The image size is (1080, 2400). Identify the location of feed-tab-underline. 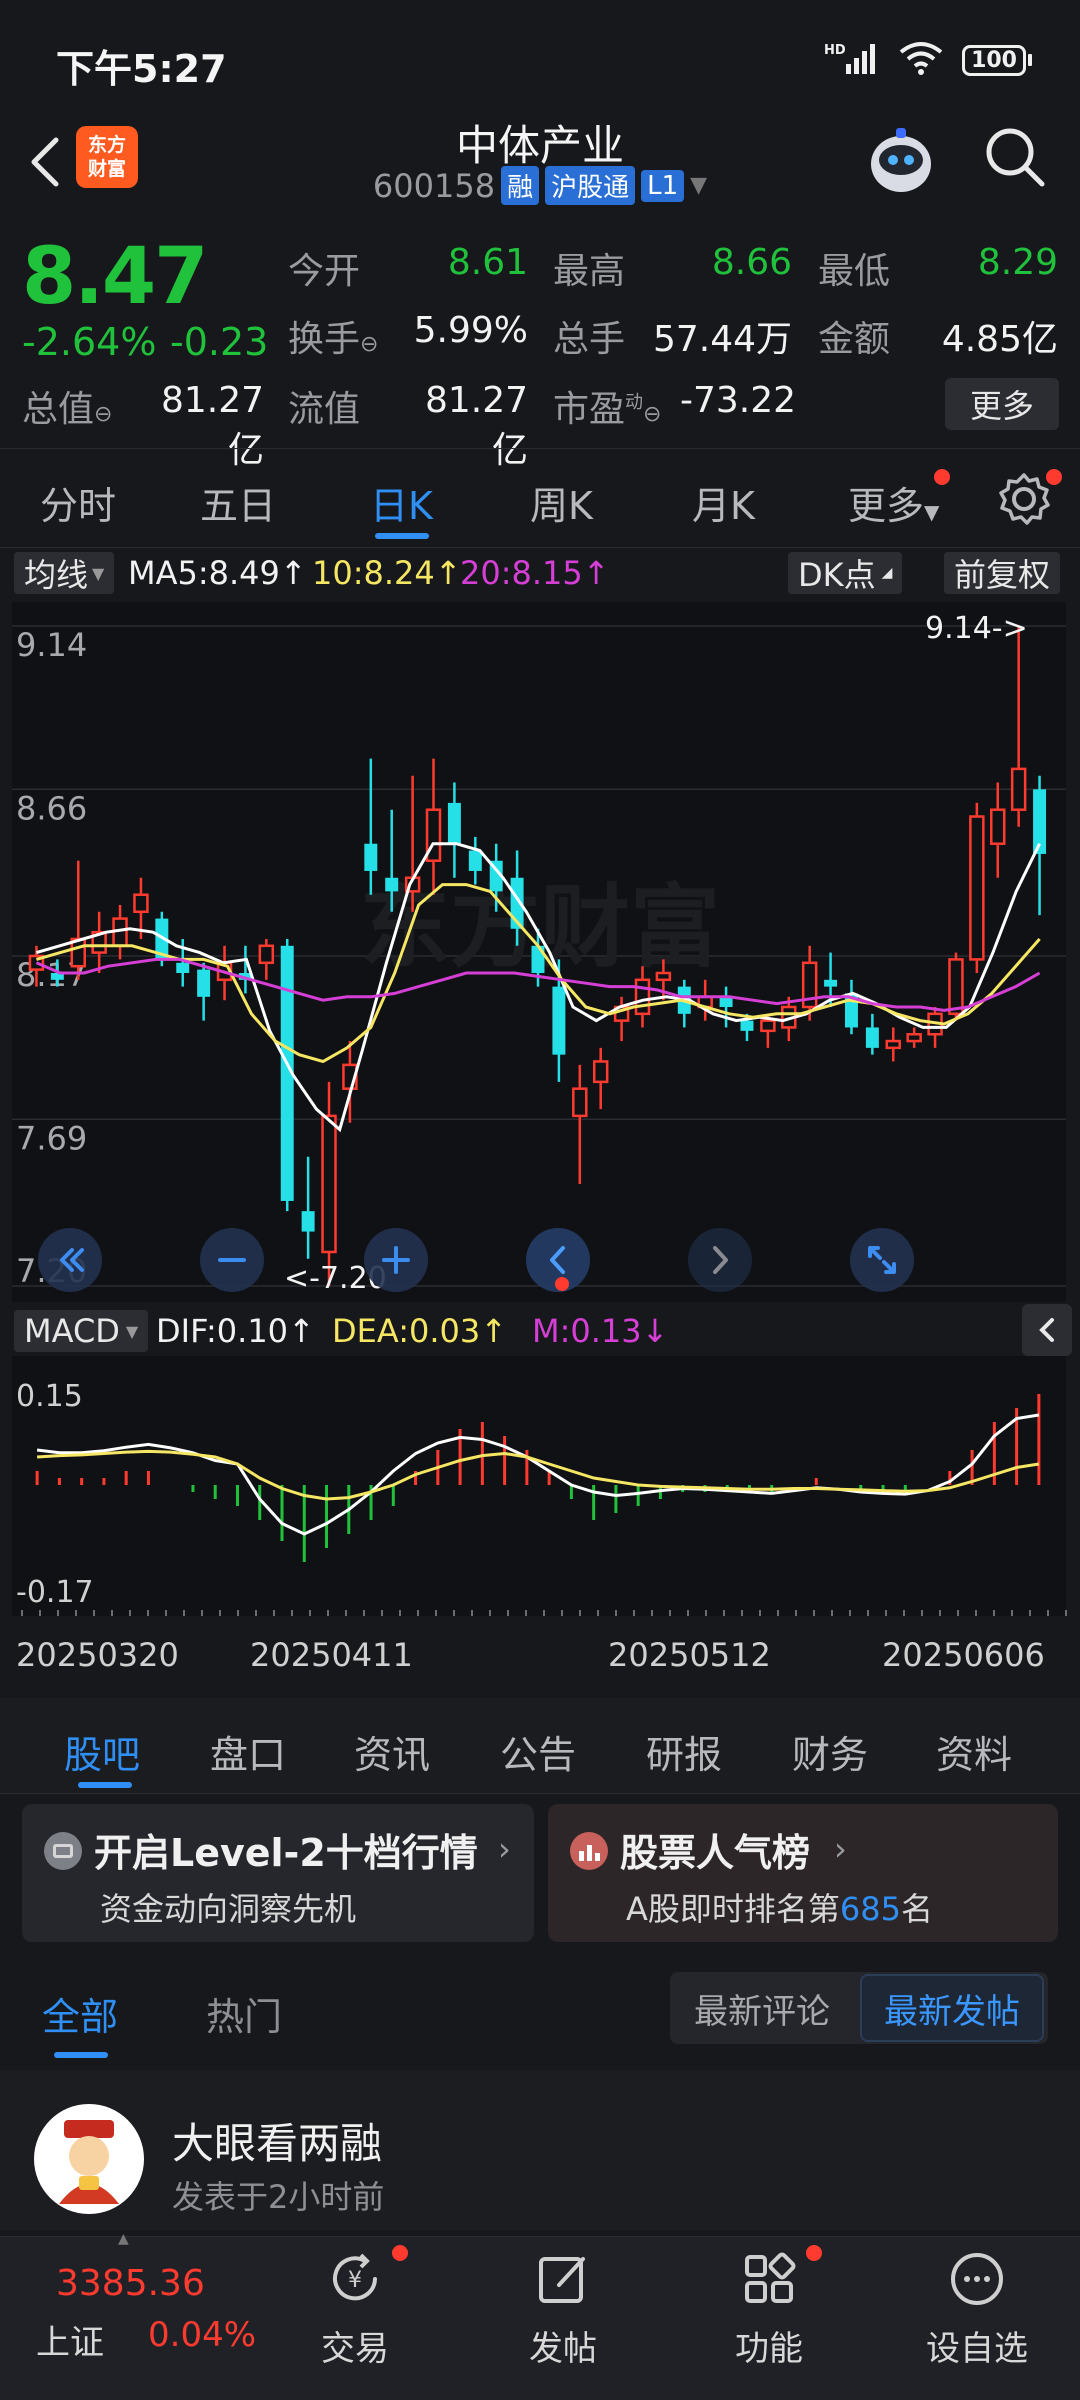
(81, 2055).